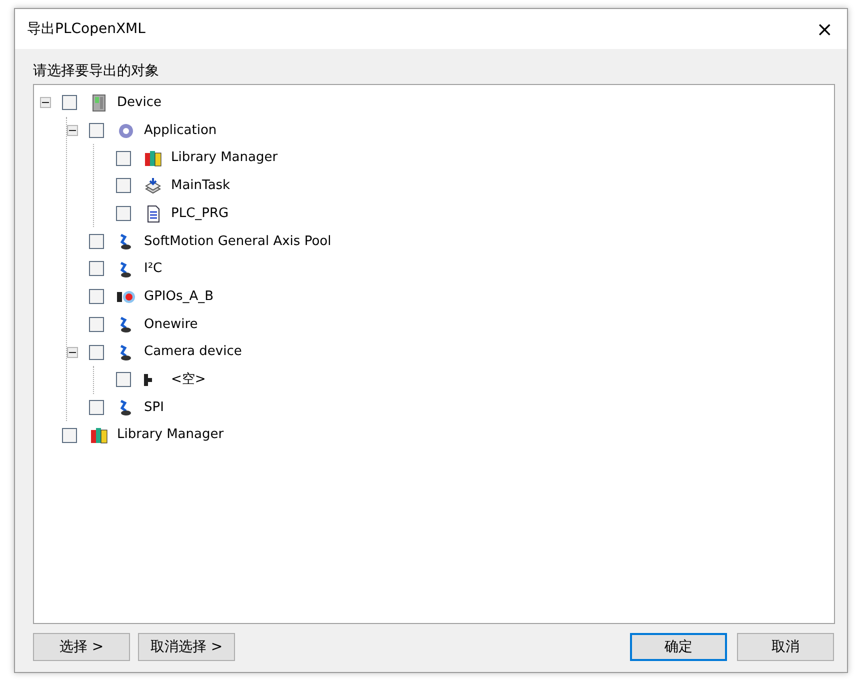 The width and height of the screenshot is (859, 684). Describe the element at coordinates (238, 242) in the screenshot. I see `tree-item: SoftMotion General Axis Pool` at that location.